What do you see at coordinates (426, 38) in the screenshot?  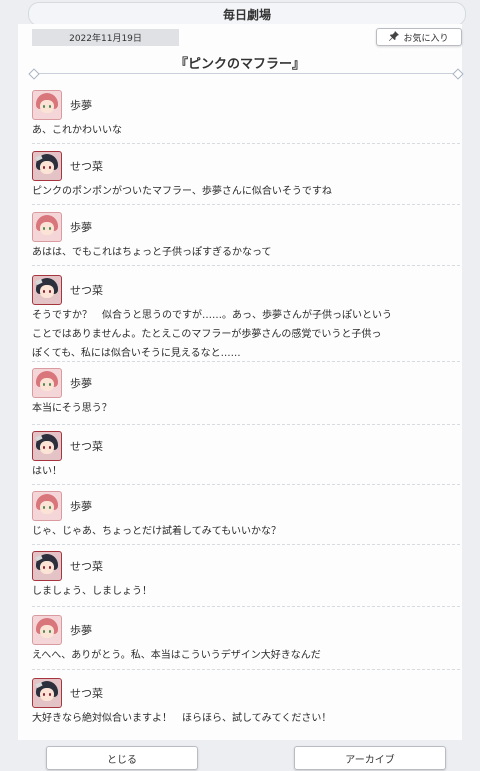 I see `favorite-label: お気に入り` at bounding box center [426, 38].